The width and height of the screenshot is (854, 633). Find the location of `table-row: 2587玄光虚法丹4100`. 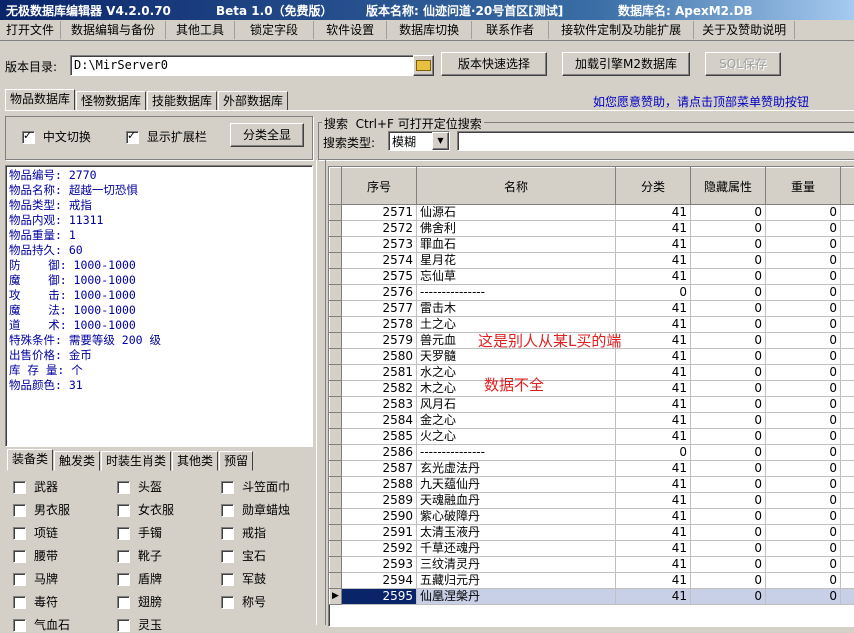

table-row: 2587玄光虚法丹4100 is located at coordinates (592, 469).